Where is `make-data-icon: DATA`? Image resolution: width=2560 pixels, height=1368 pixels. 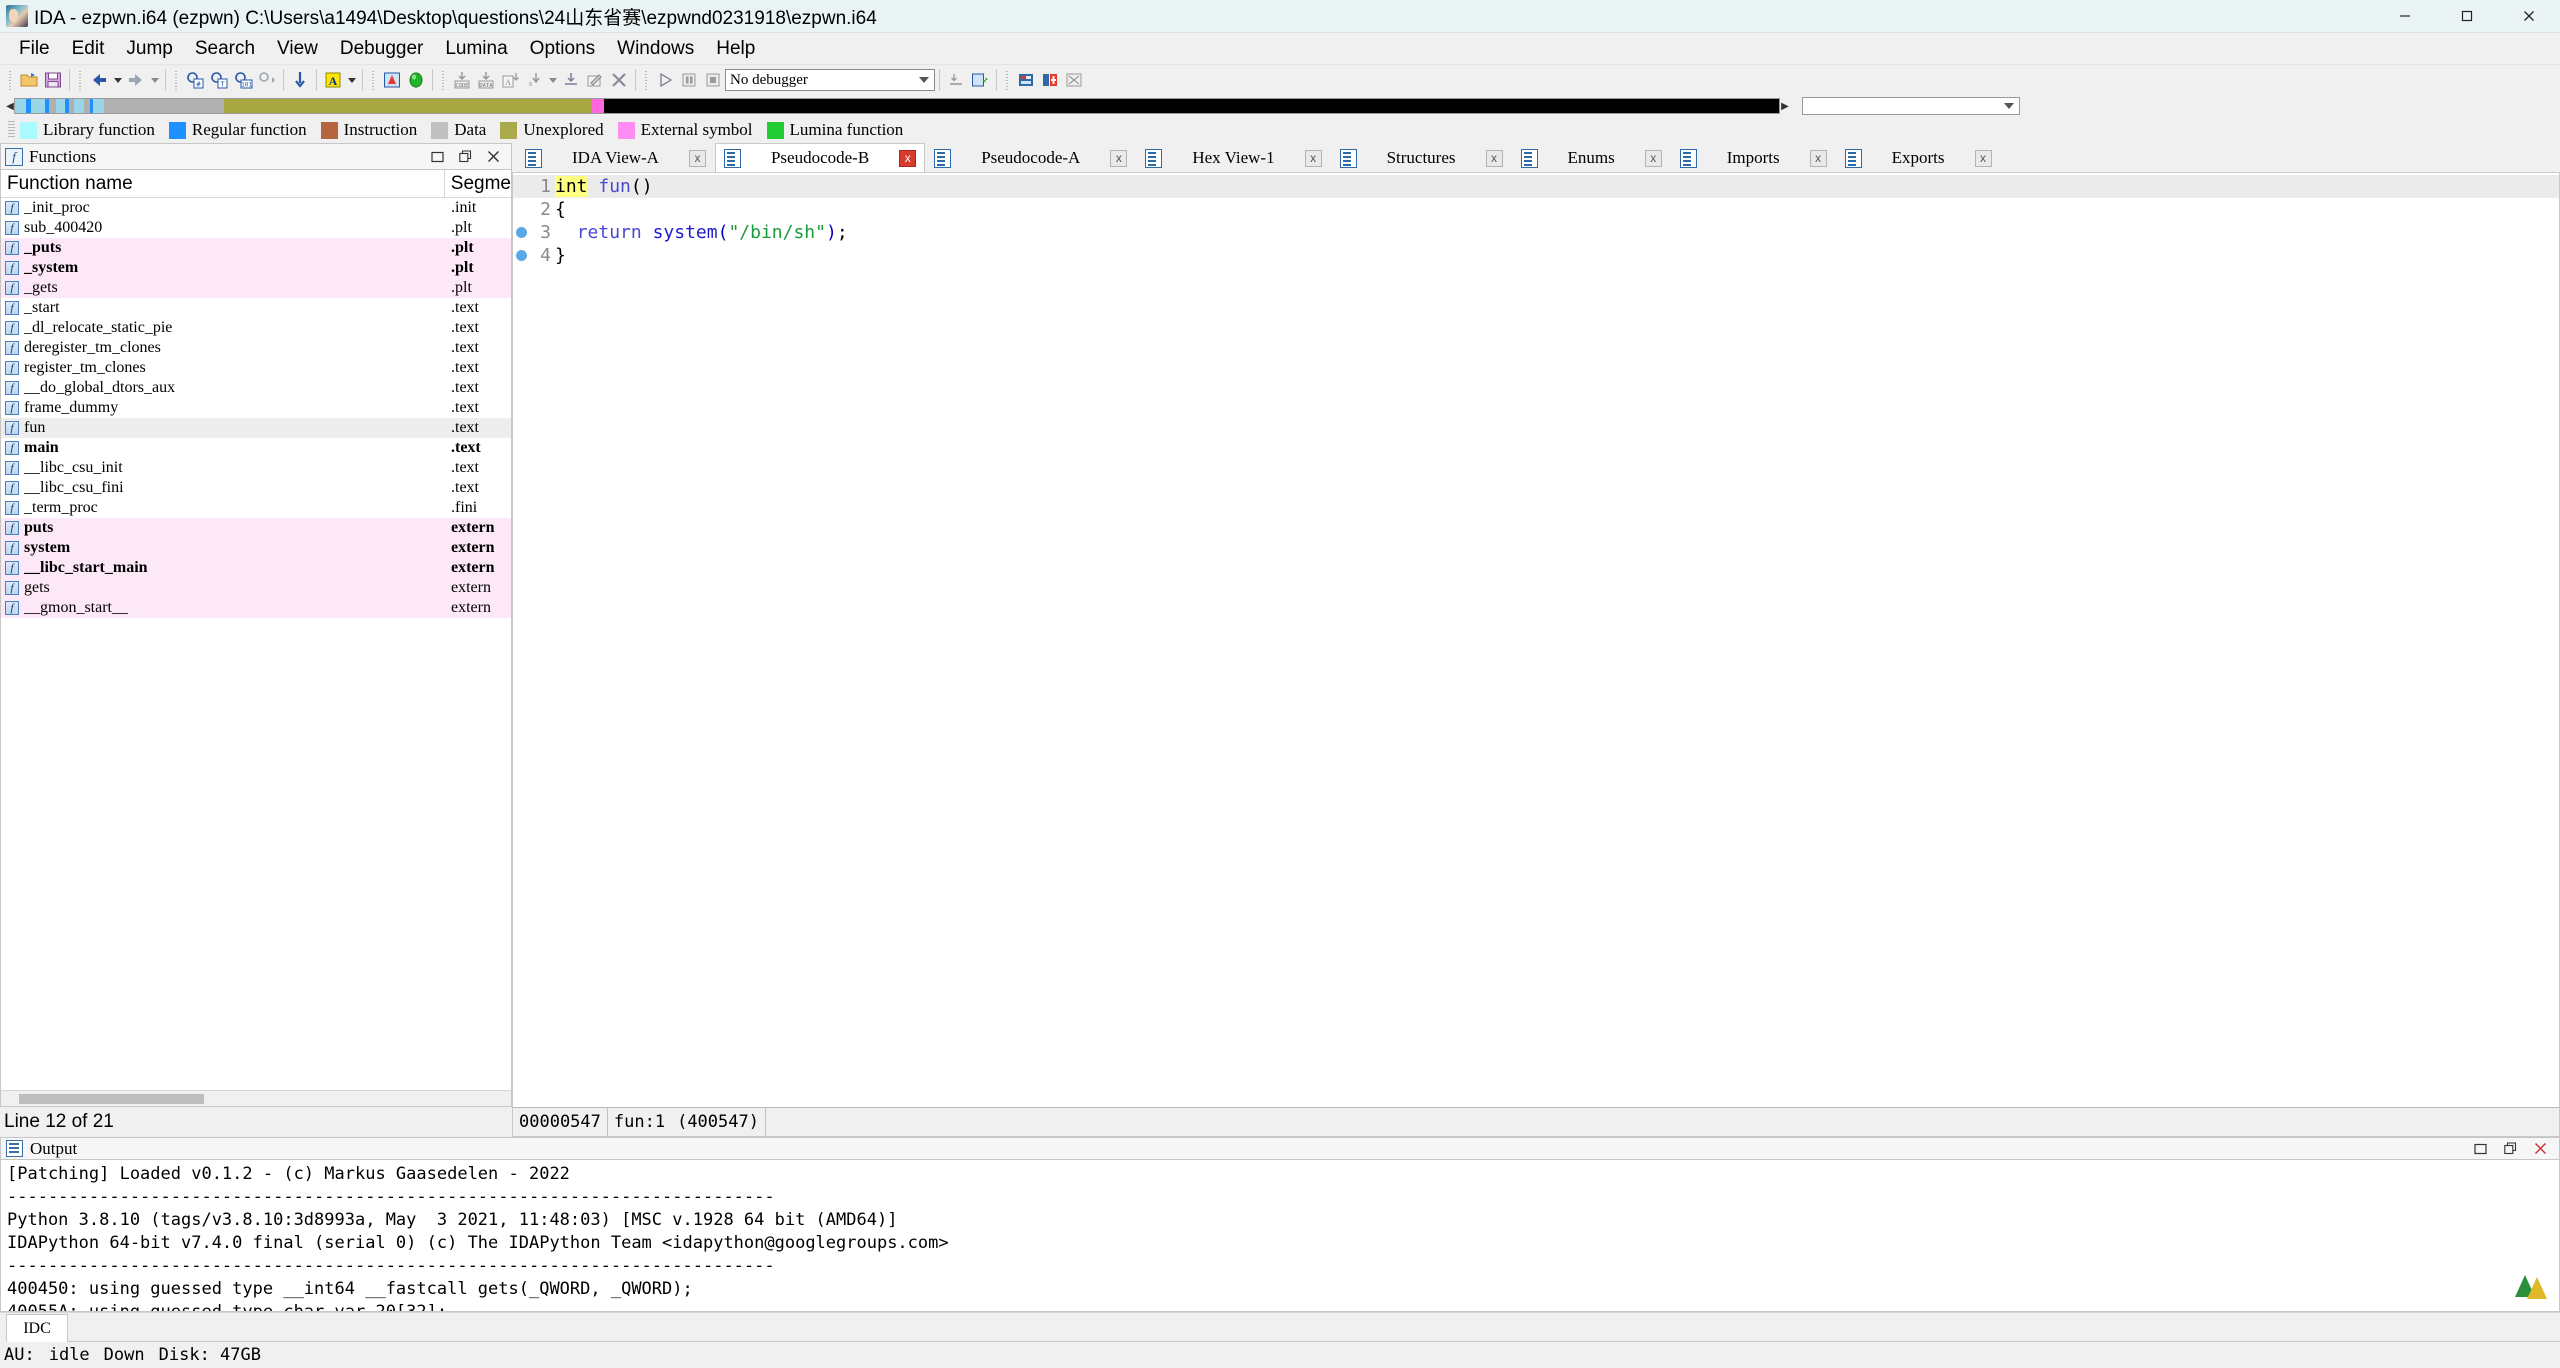 make-data-icon: DATA is located at coordinates (486, 80).